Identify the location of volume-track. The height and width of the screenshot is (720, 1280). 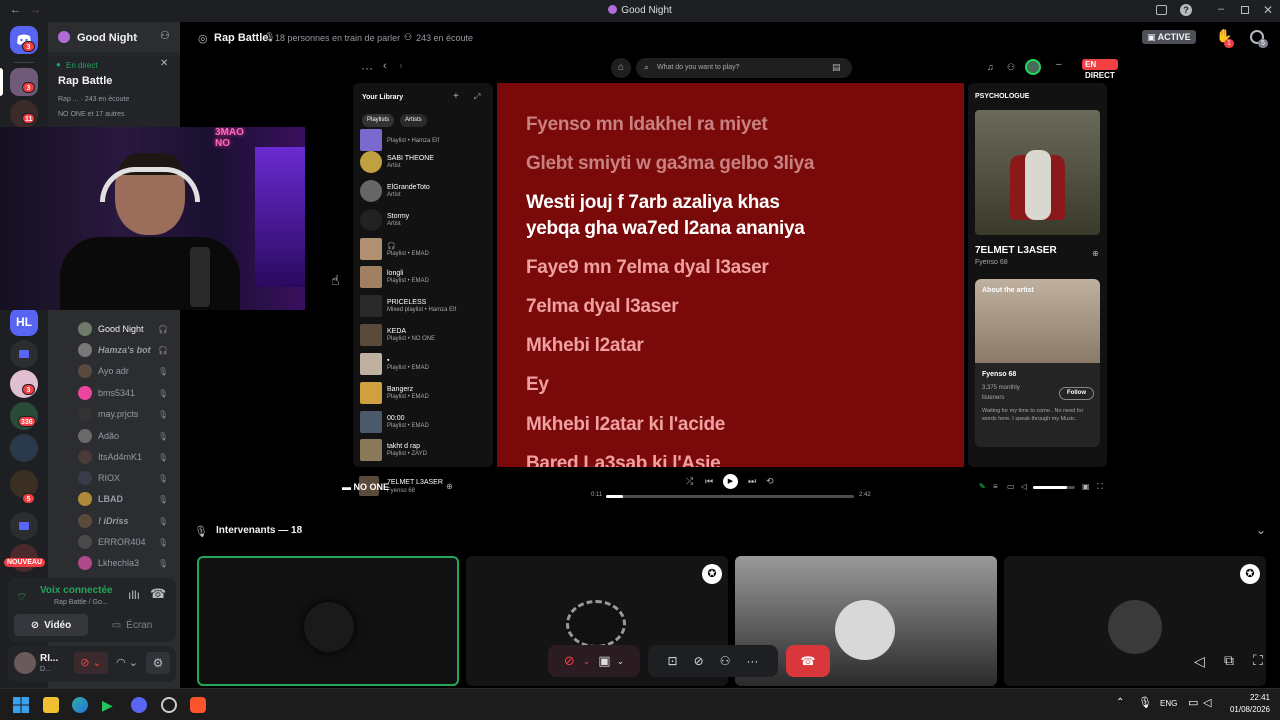
(1054, 487).